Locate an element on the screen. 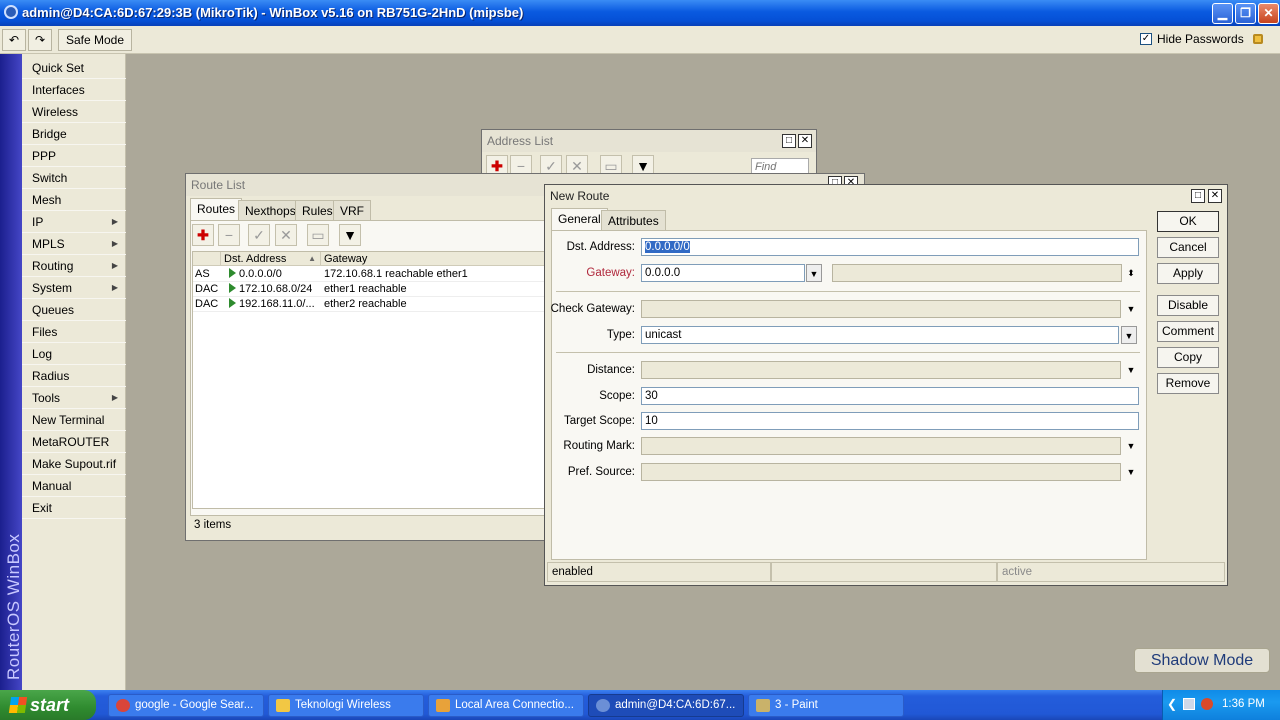 The image size is (1280, 720). sidebar-item-ppp: PPP is located at coordinates (74, 156).